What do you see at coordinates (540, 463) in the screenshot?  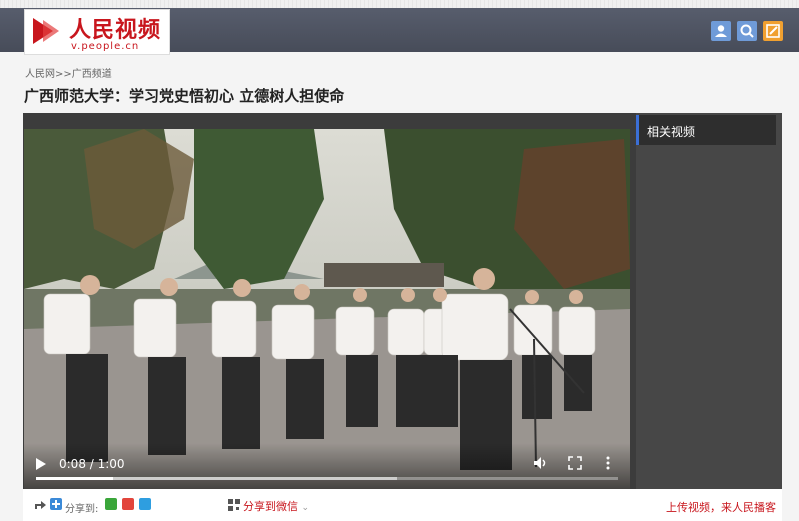 I see `volume-icon` at bounding box center [540, 463].